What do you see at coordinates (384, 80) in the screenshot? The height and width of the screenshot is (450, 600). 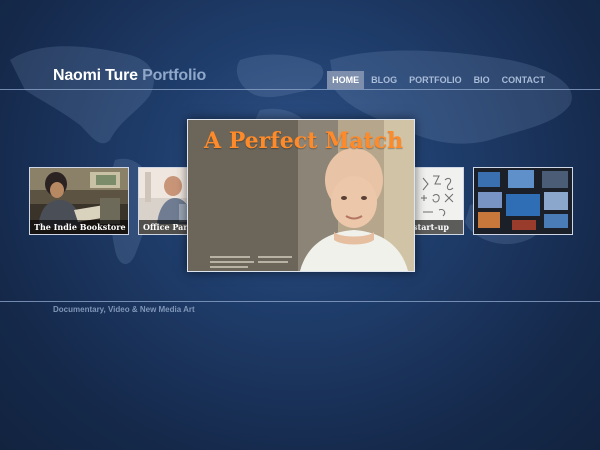 I see `nav-blog: BLOG` at bounding box center [384, 80].